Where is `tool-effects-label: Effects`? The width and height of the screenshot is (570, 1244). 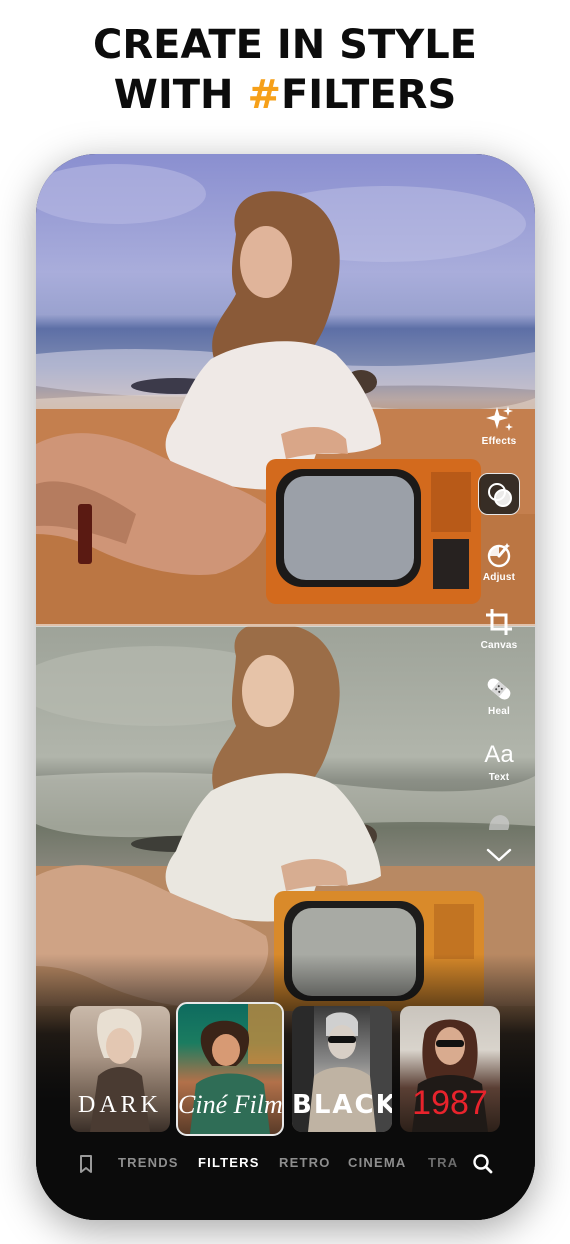 tool-effects-label: Effects is located at coordinates (499, 441).